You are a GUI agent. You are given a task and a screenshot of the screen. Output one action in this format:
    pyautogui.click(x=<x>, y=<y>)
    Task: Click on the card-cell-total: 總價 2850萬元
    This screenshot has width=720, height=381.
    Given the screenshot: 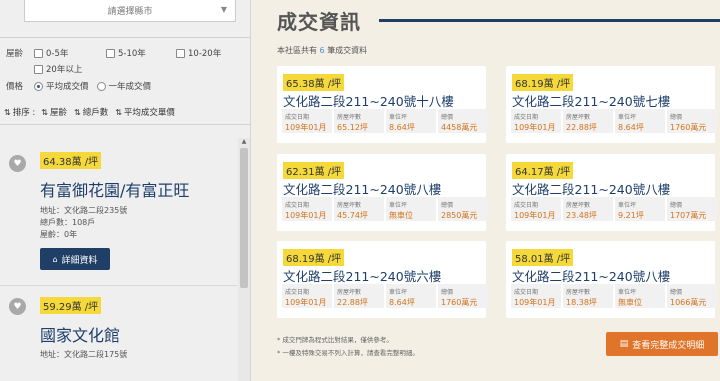 What is the action you would take?
    pyautogui.click(x=463, y=209)
    